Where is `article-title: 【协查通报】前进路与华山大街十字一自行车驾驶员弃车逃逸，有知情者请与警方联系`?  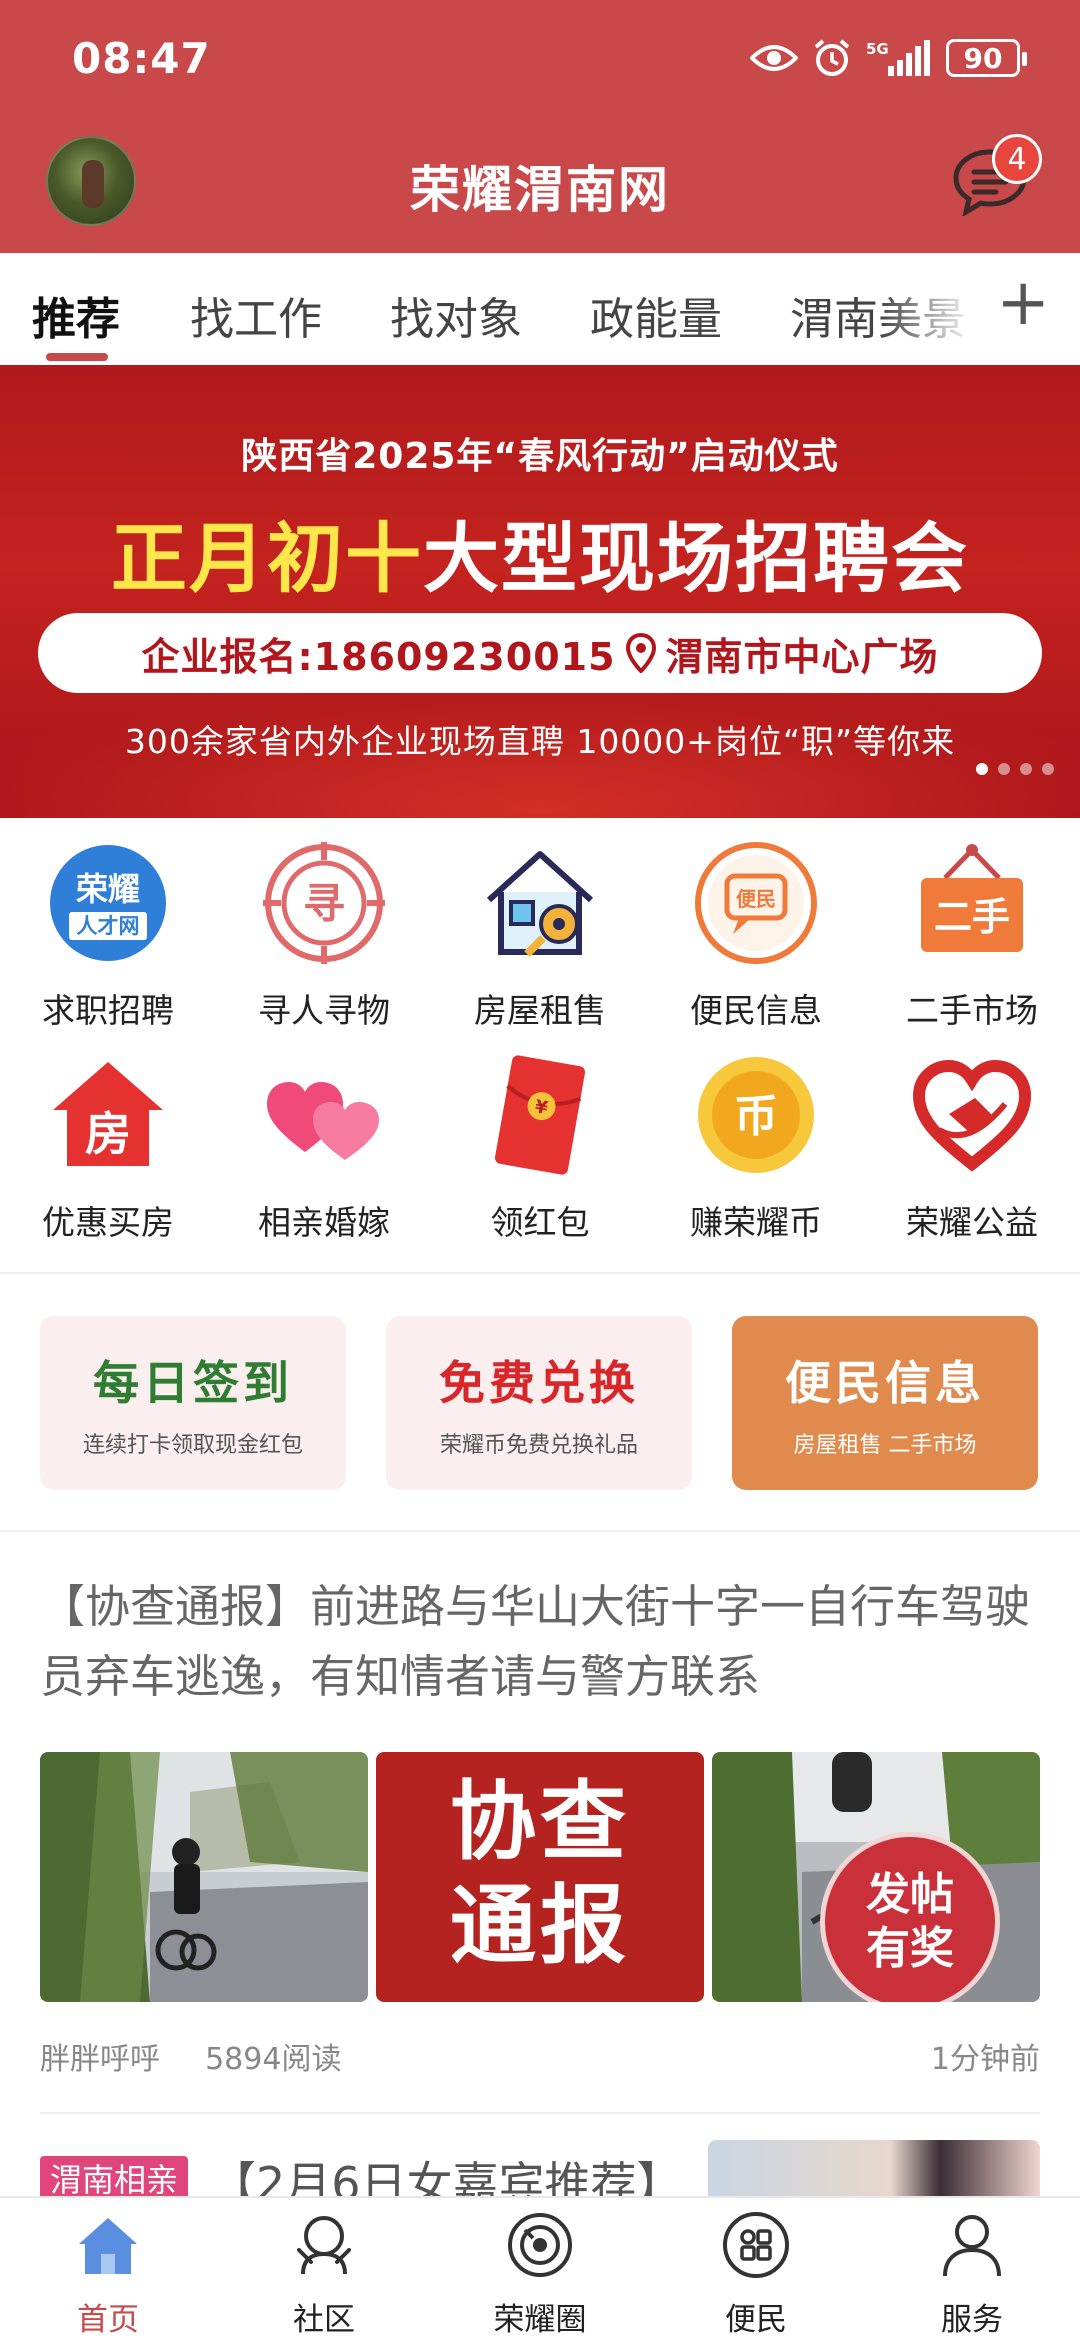 article-title: 【协查通报】前进路与华山大街十字一自行车驾驶员弃车逃逸，有知情者请与警方联系 is located at coordinates (540, 1642).